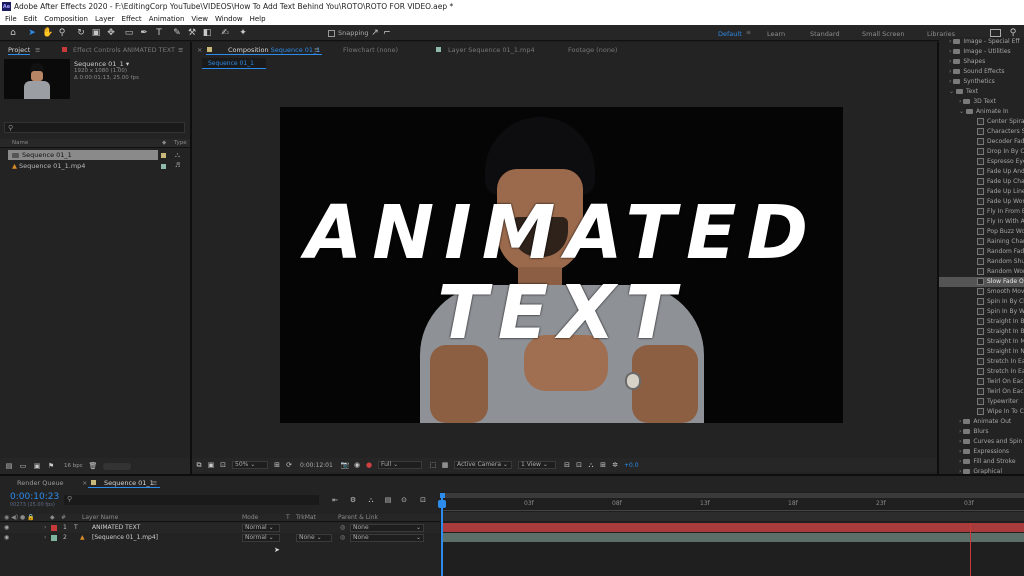 The width and height of the screenshot is (1024, 576). I want to click on effects-preset-item: Twirl On Eac, so click(1000, 392).